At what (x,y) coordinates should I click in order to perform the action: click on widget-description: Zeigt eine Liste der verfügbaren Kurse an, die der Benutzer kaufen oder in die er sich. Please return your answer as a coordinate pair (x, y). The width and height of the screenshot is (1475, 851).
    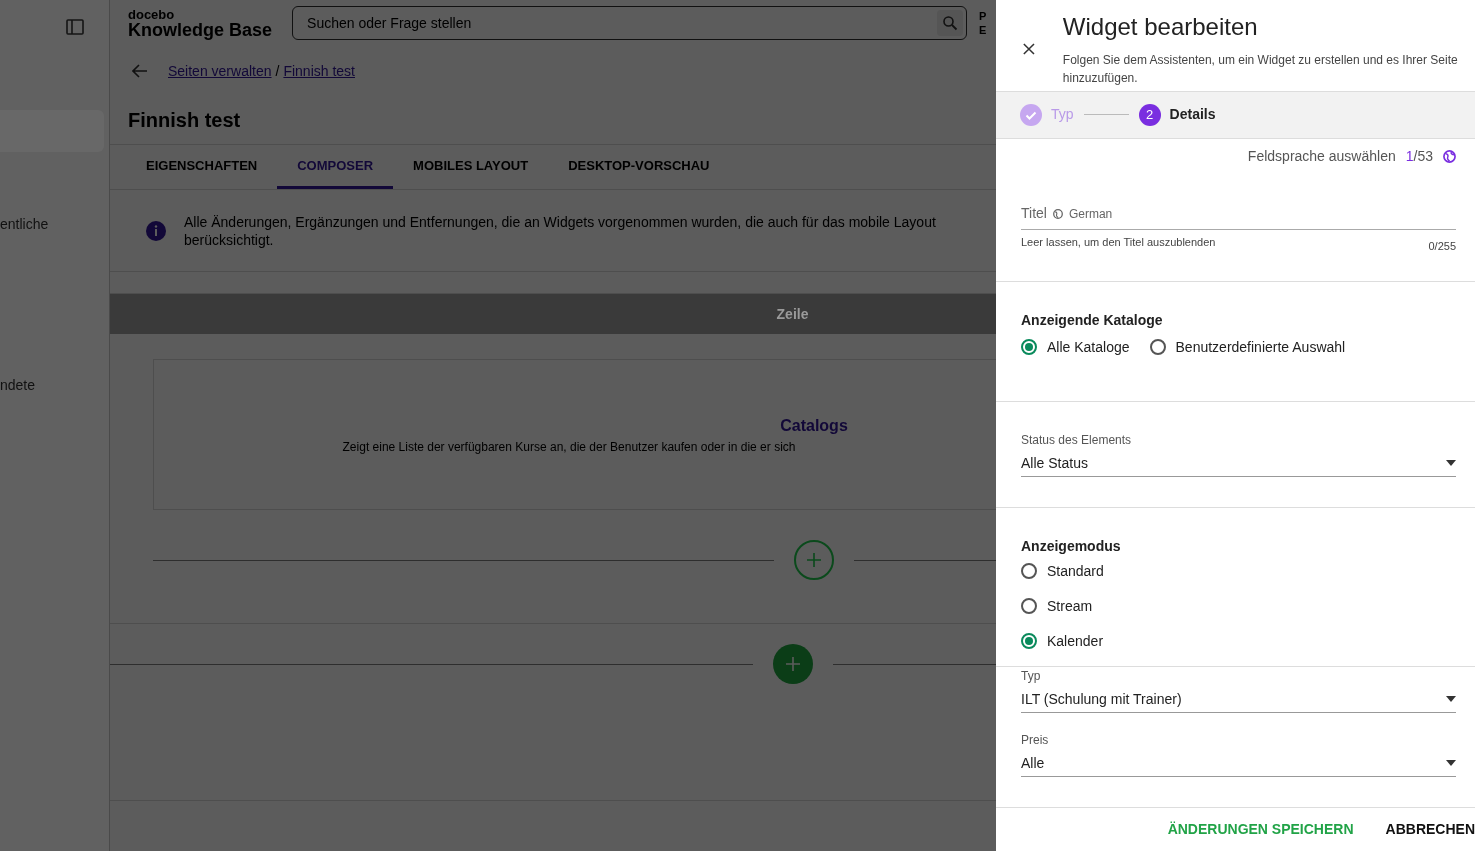
    Looking at the image, I should click on (569, 447).